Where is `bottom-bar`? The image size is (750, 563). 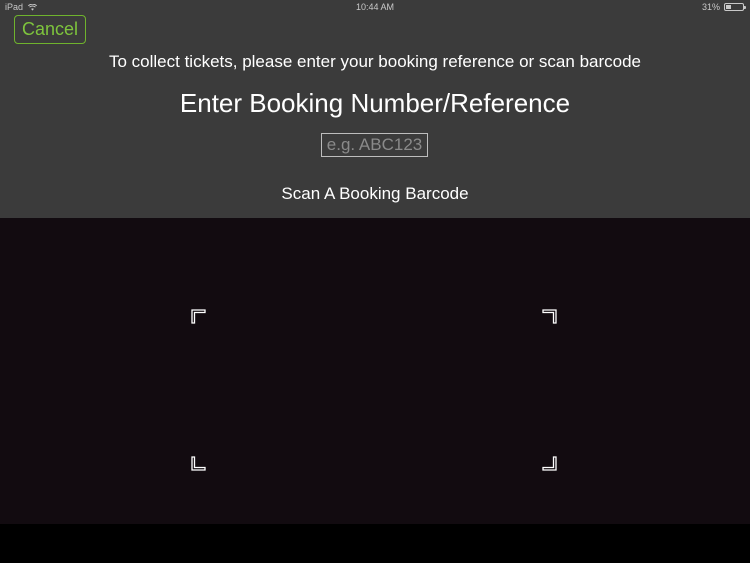
bottom-bar is located at coordinates (375, 543).